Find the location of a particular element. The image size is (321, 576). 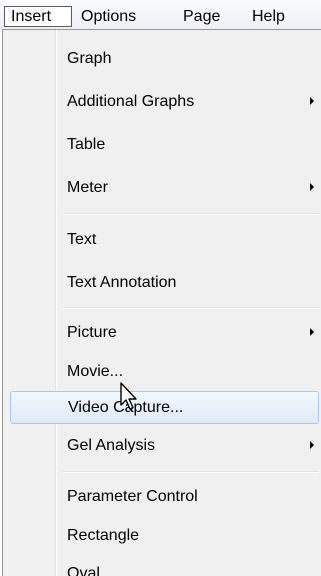

menu-item-graph: Graph is located at coordinates (164, 58).